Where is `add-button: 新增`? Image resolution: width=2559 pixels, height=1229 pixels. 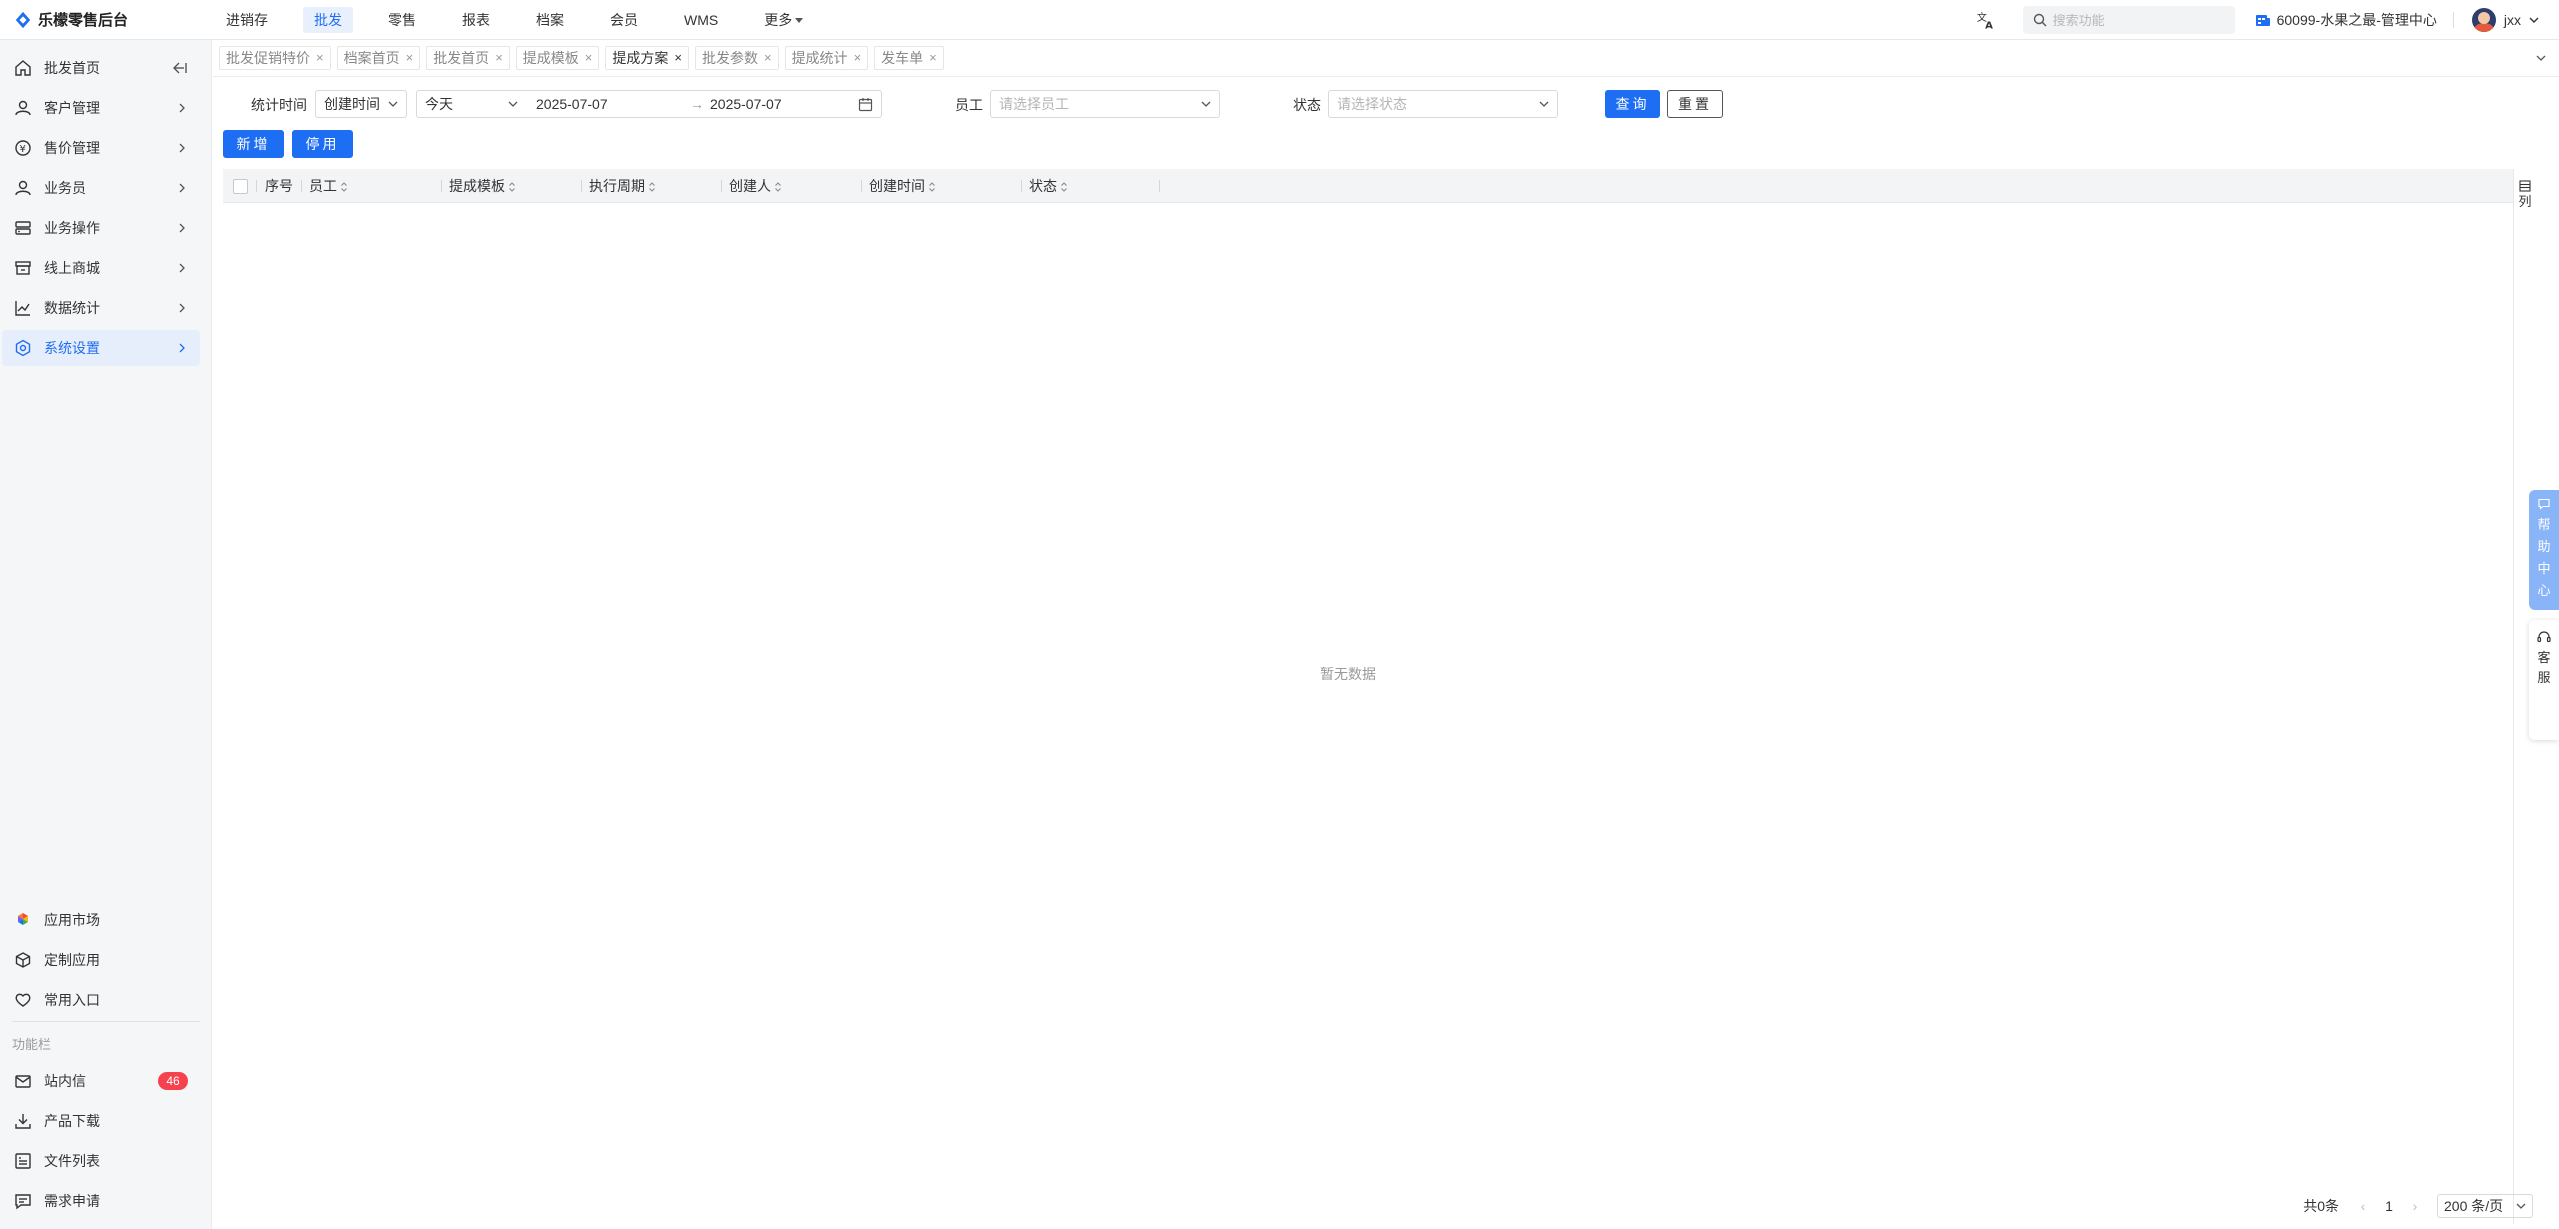 add-button: 新增 is located at coordinates (253, 144).